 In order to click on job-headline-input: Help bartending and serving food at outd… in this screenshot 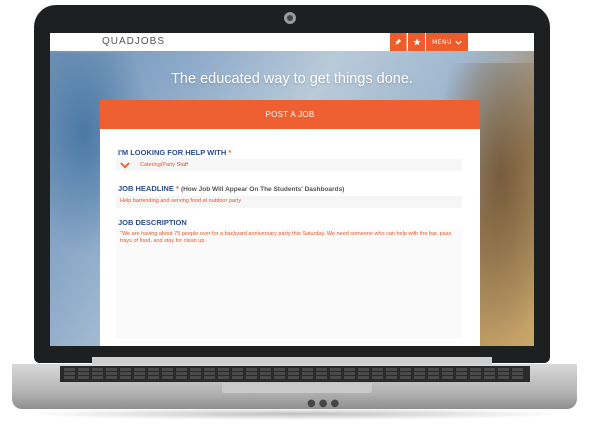, I will do `click(289, 202)`.